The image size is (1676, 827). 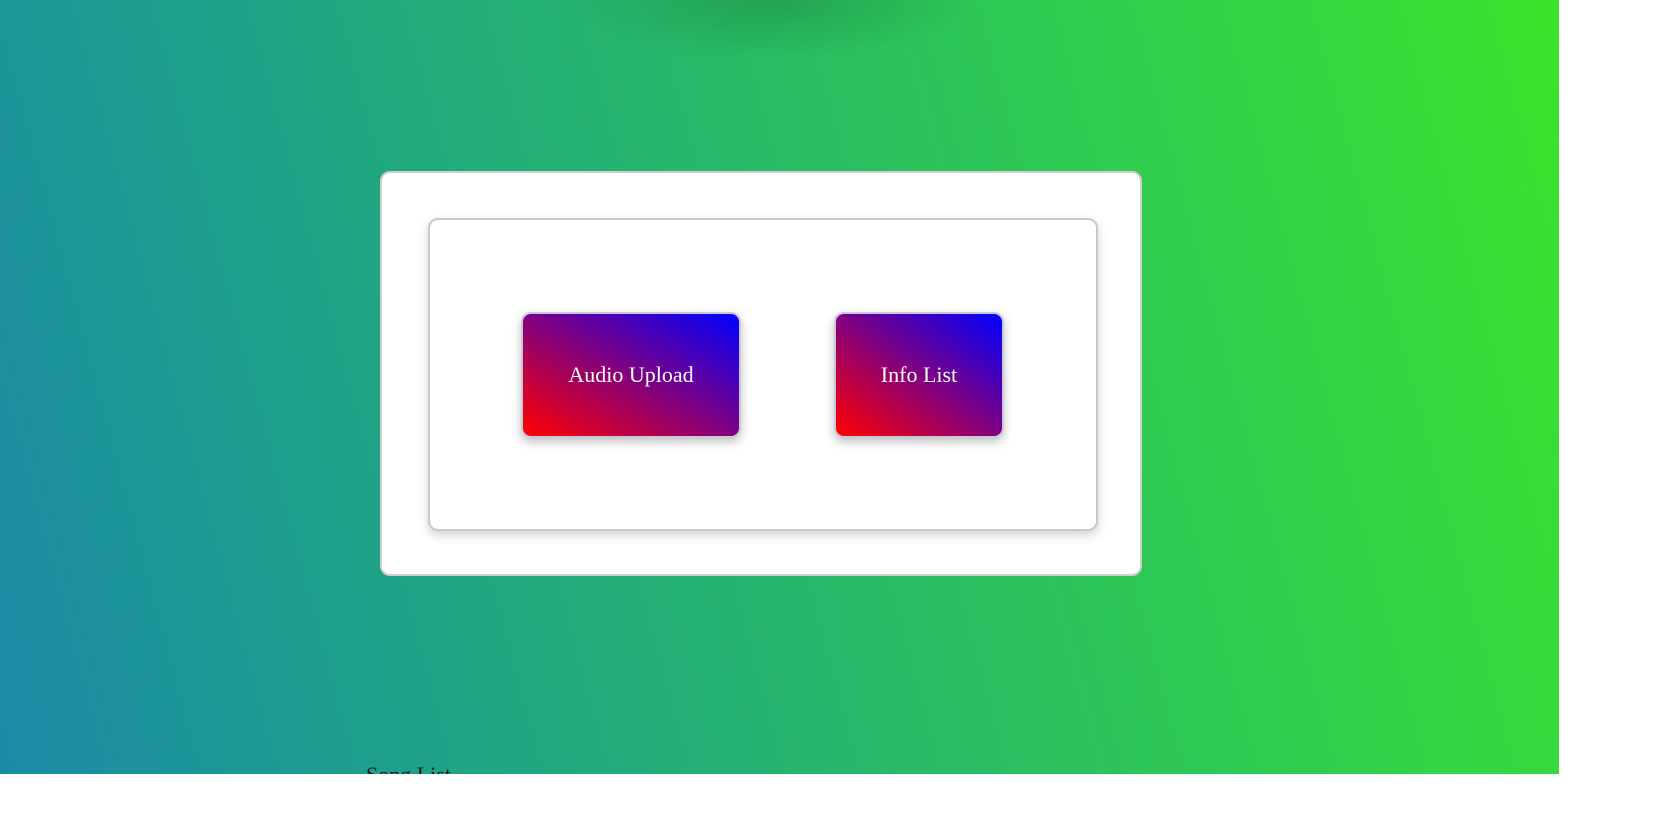 What do you see at coordinates (919, 375) in the screenshot?
I see `info-list-button: Info List` at bounding box center [919, 375].